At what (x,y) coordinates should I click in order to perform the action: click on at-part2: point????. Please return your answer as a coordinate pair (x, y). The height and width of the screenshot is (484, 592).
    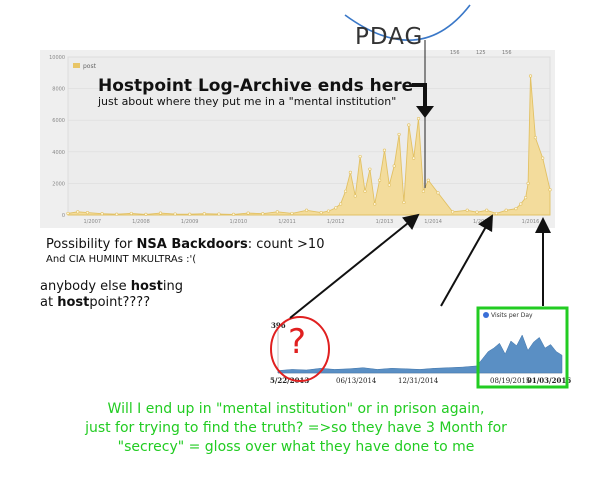
    Looking at the image, I should click on (120, 302).